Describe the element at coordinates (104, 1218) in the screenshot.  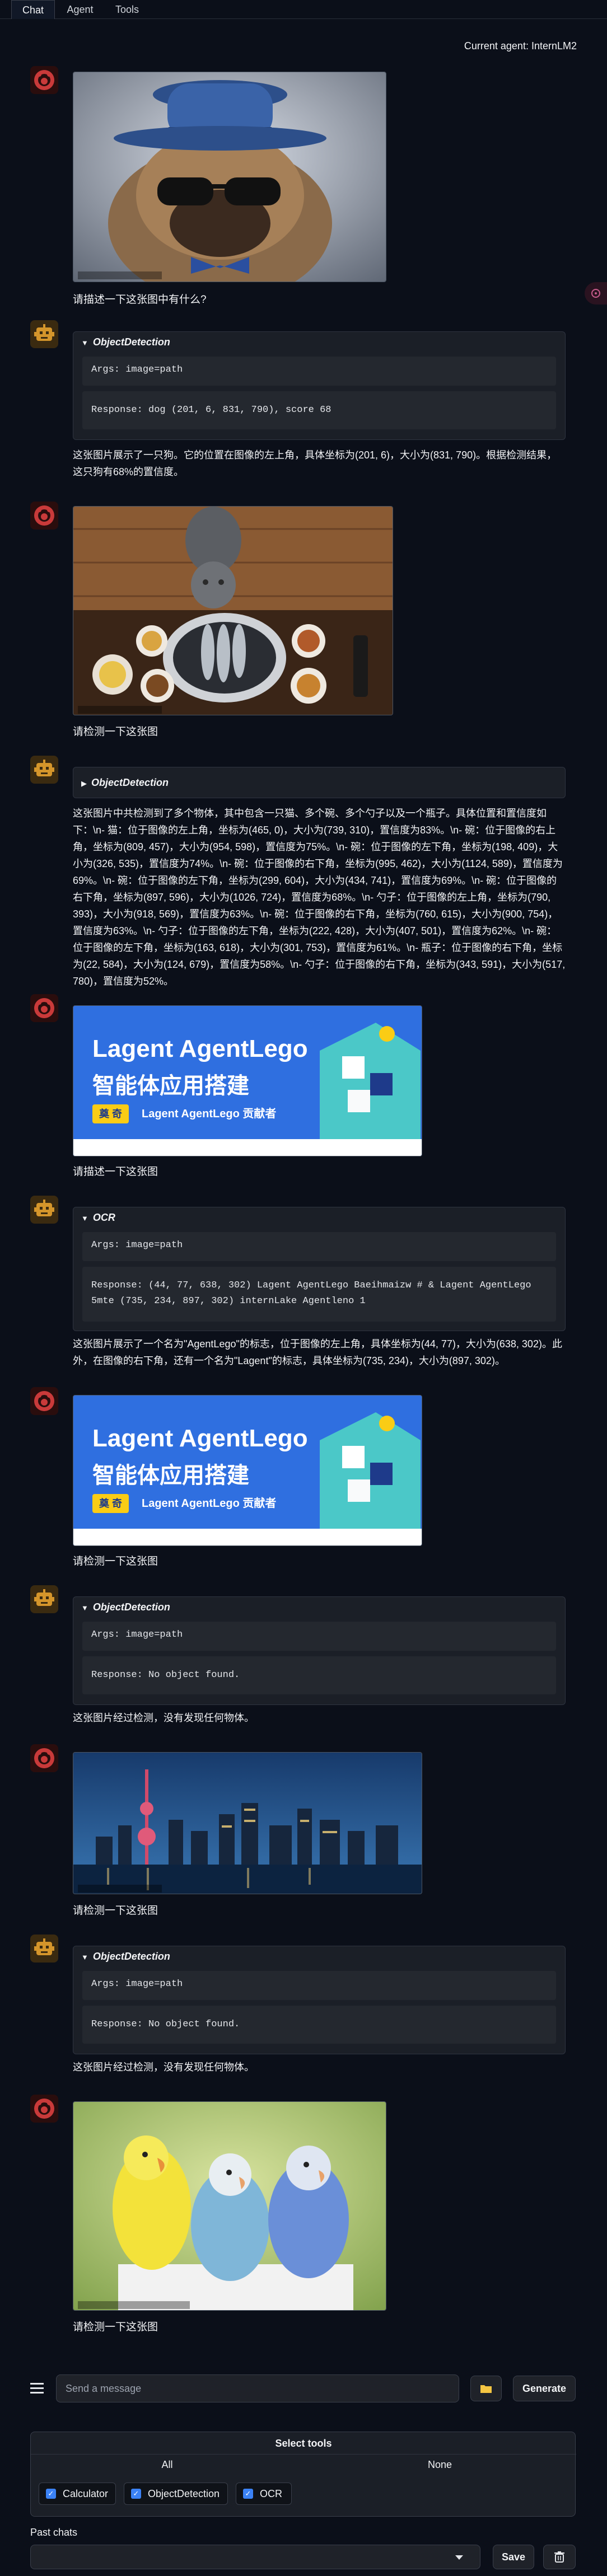
I see `tool-name: OCR` at that location.